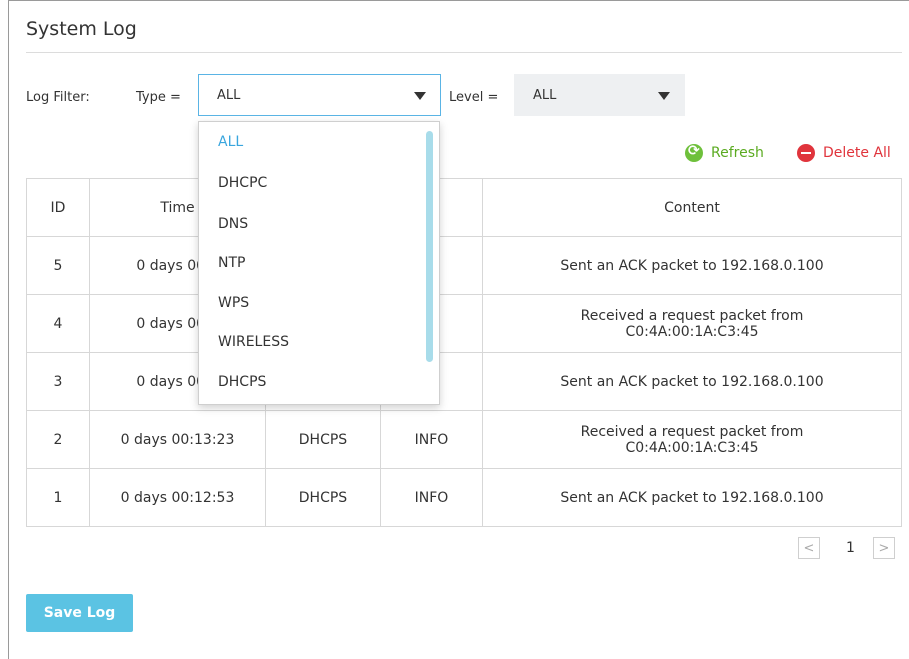 Image resolution: width=909 pixels, height=659 pixels. Describe the element at coordinates (58, 497) in the screenshot. I see `cell-id: 1` at that location.